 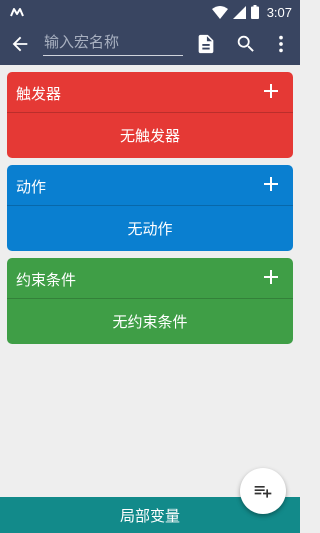 I want to click on cellular-signal-icon, so click(x=239, y=12).